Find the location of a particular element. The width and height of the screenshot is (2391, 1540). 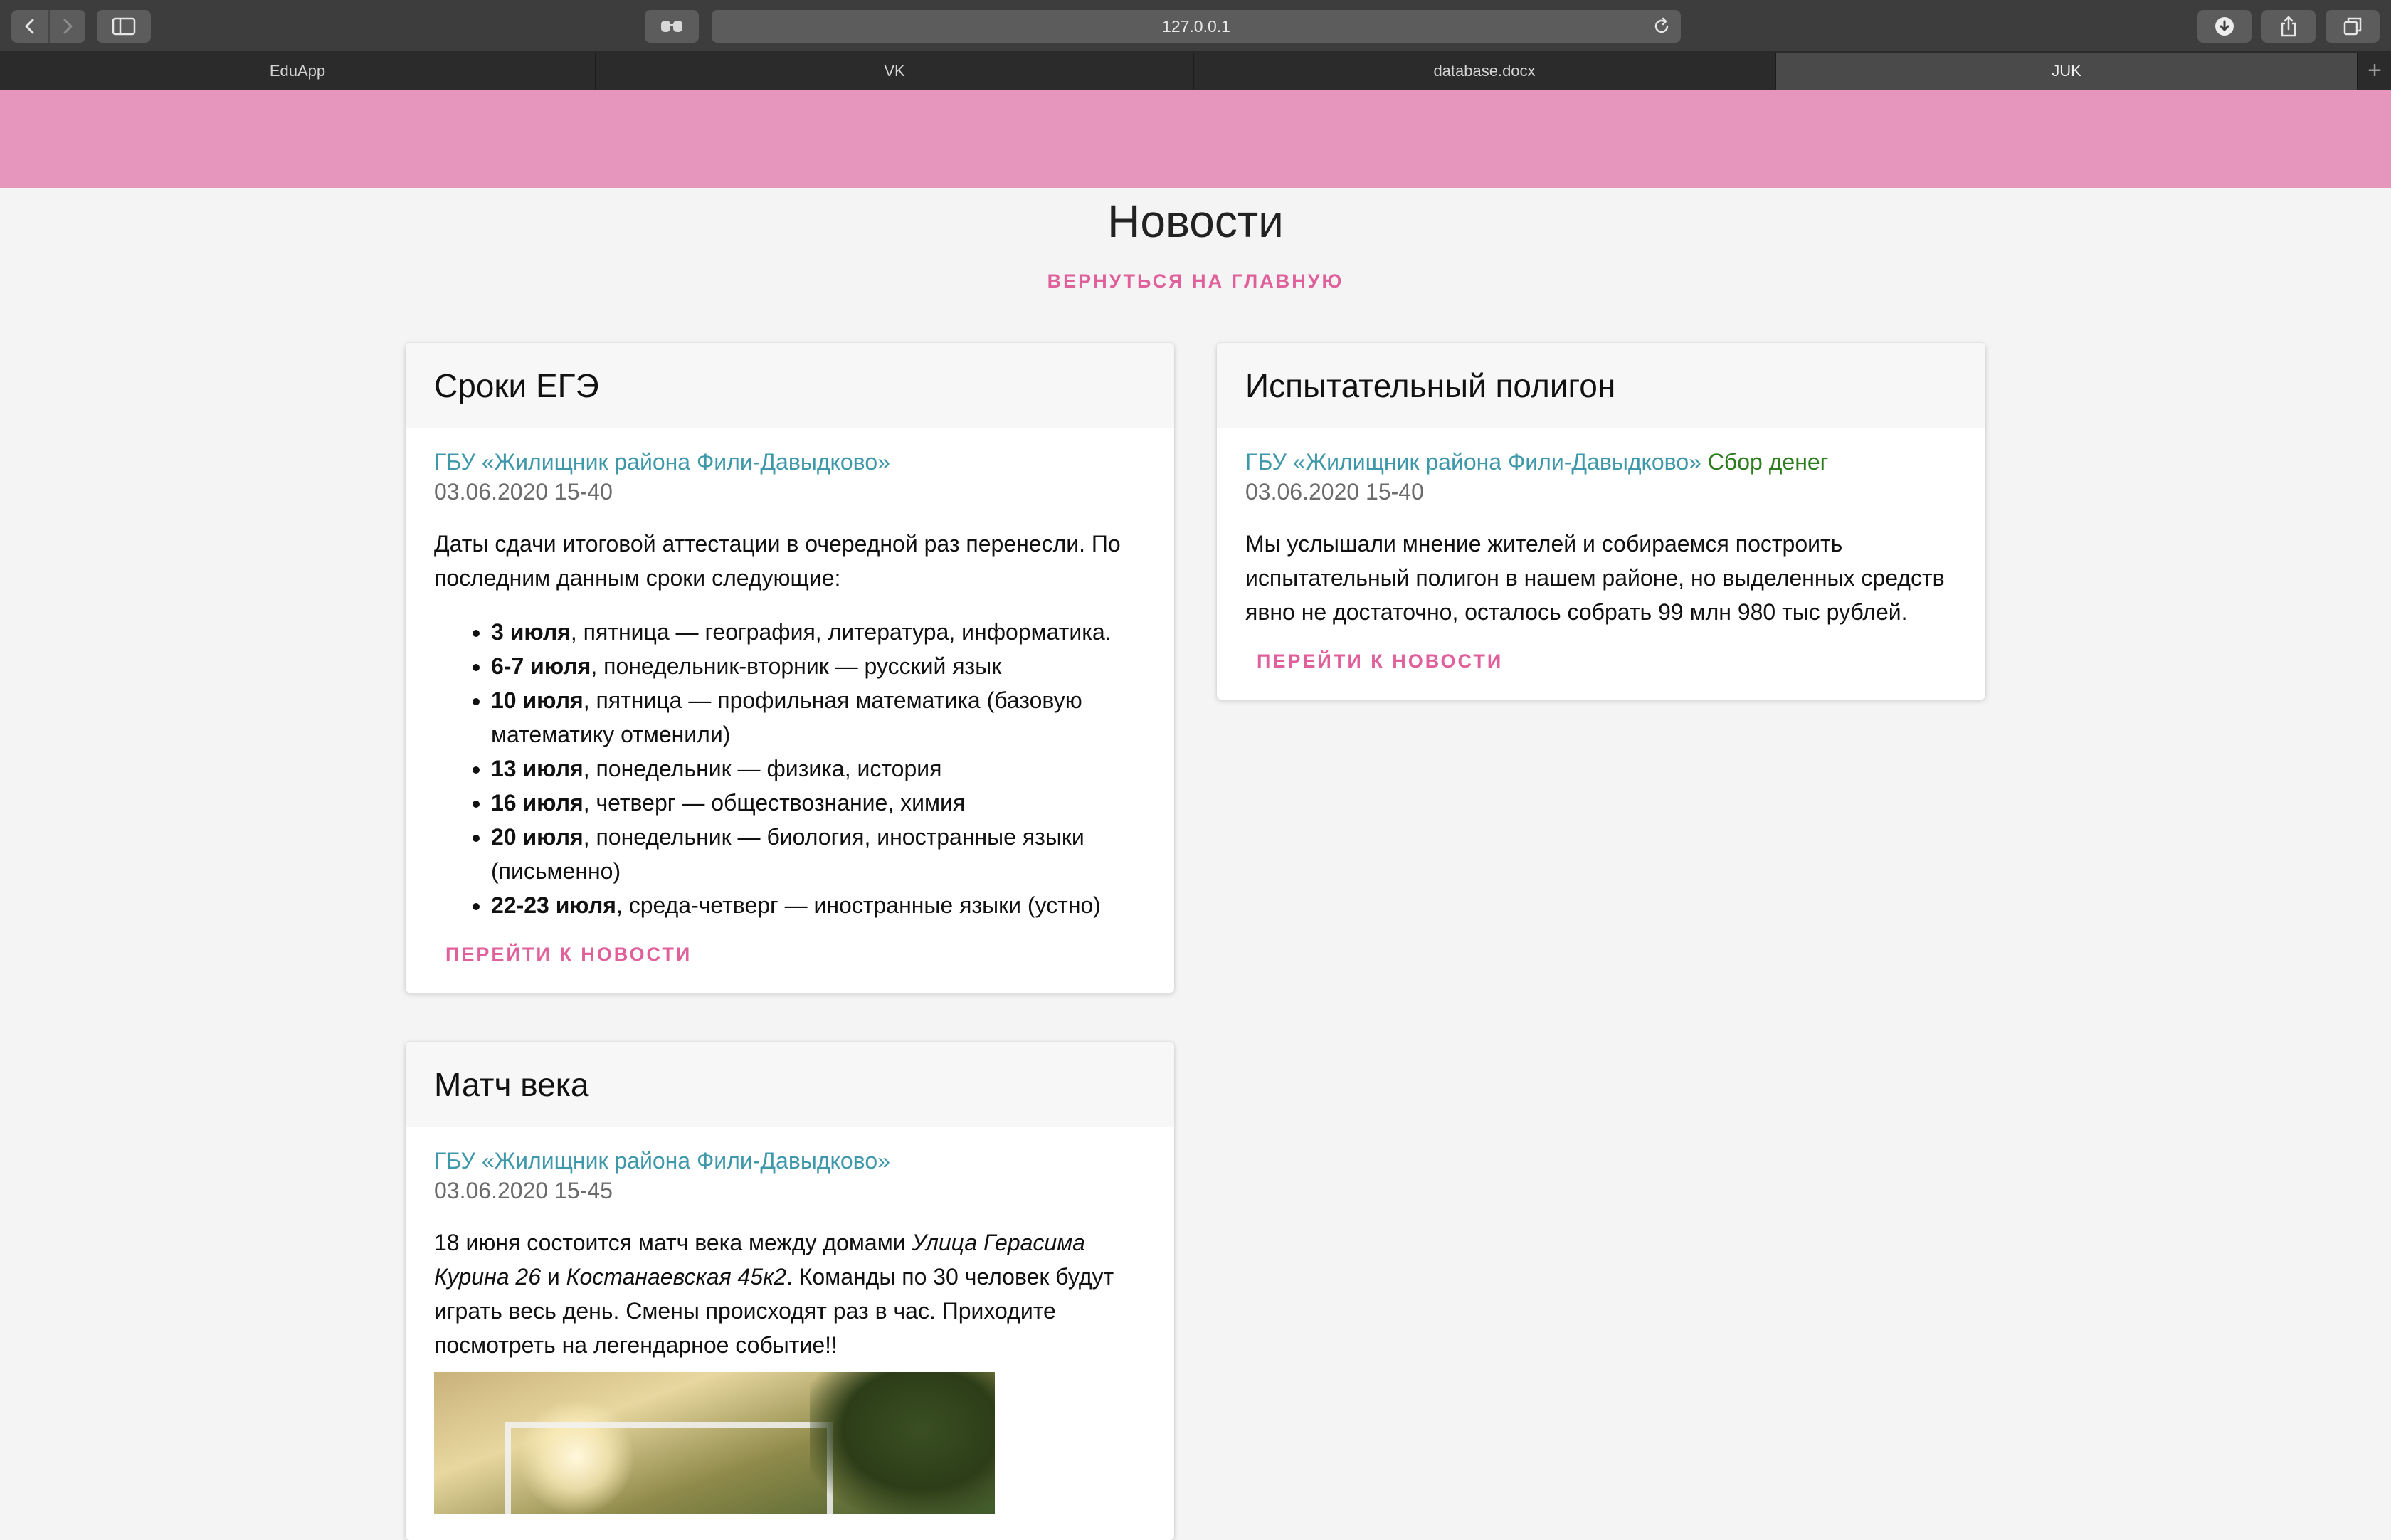

list-item-text: , четверг — обществознание, химия is located at coordinates (774, 803).